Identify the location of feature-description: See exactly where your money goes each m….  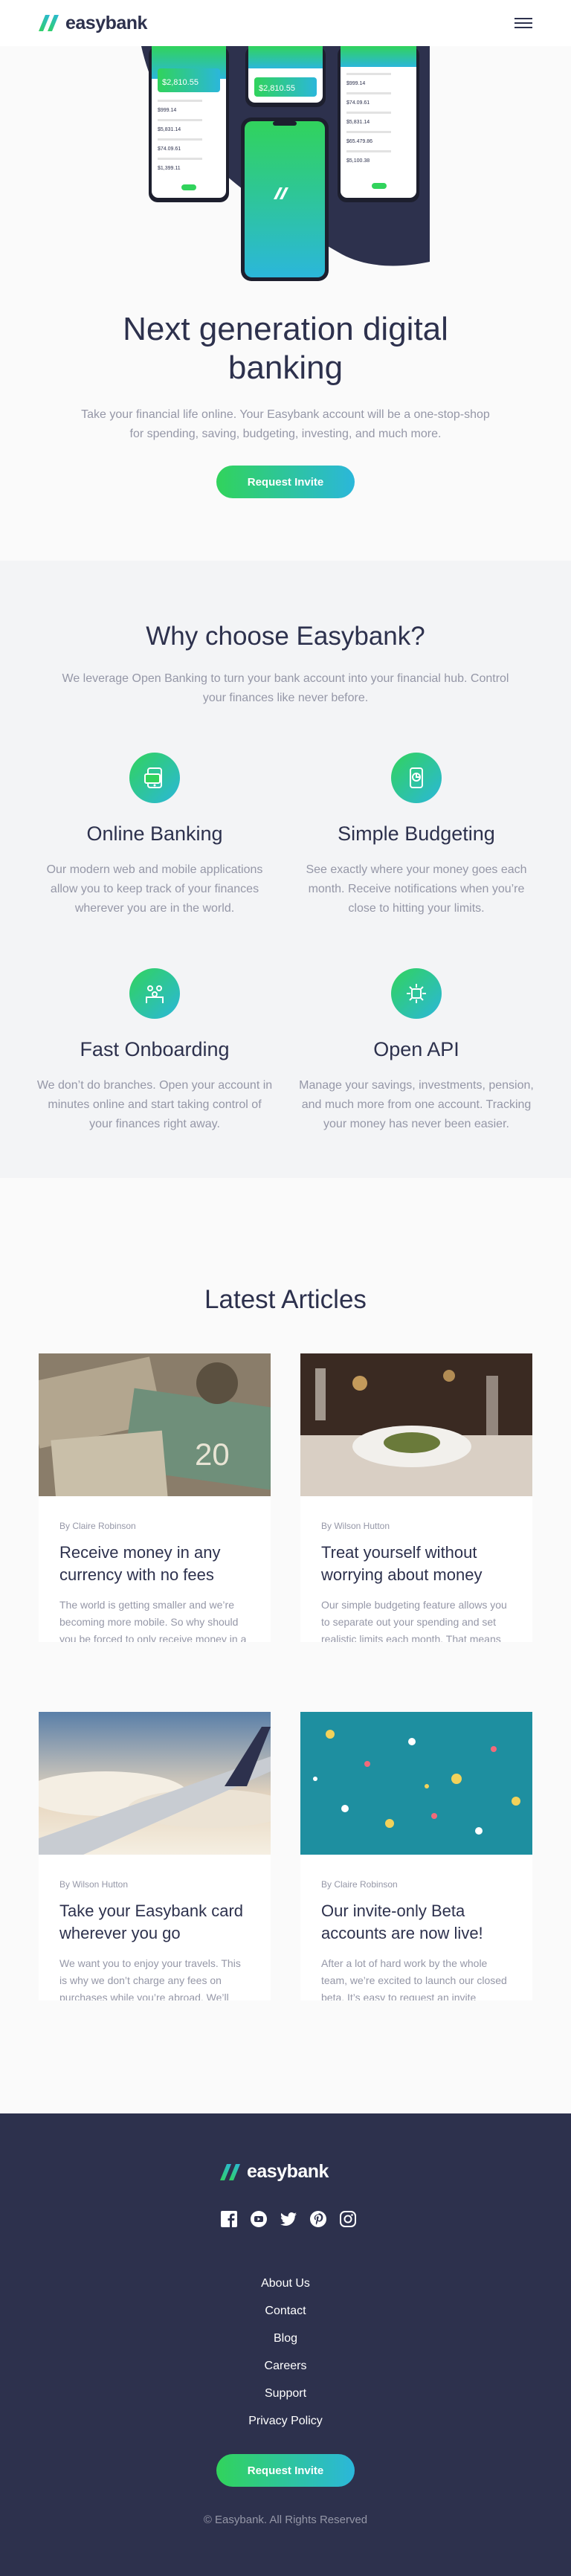
(416, 889).